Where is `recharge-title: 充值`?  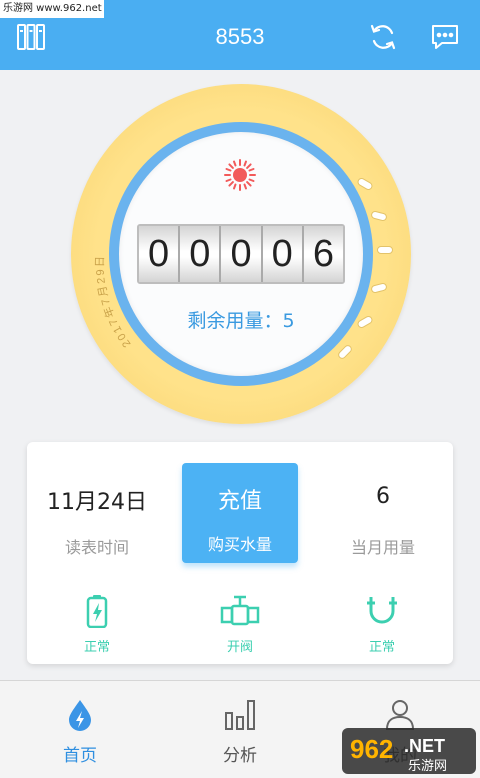 recharge-title: 充值 is located at coordinates (239, 501).